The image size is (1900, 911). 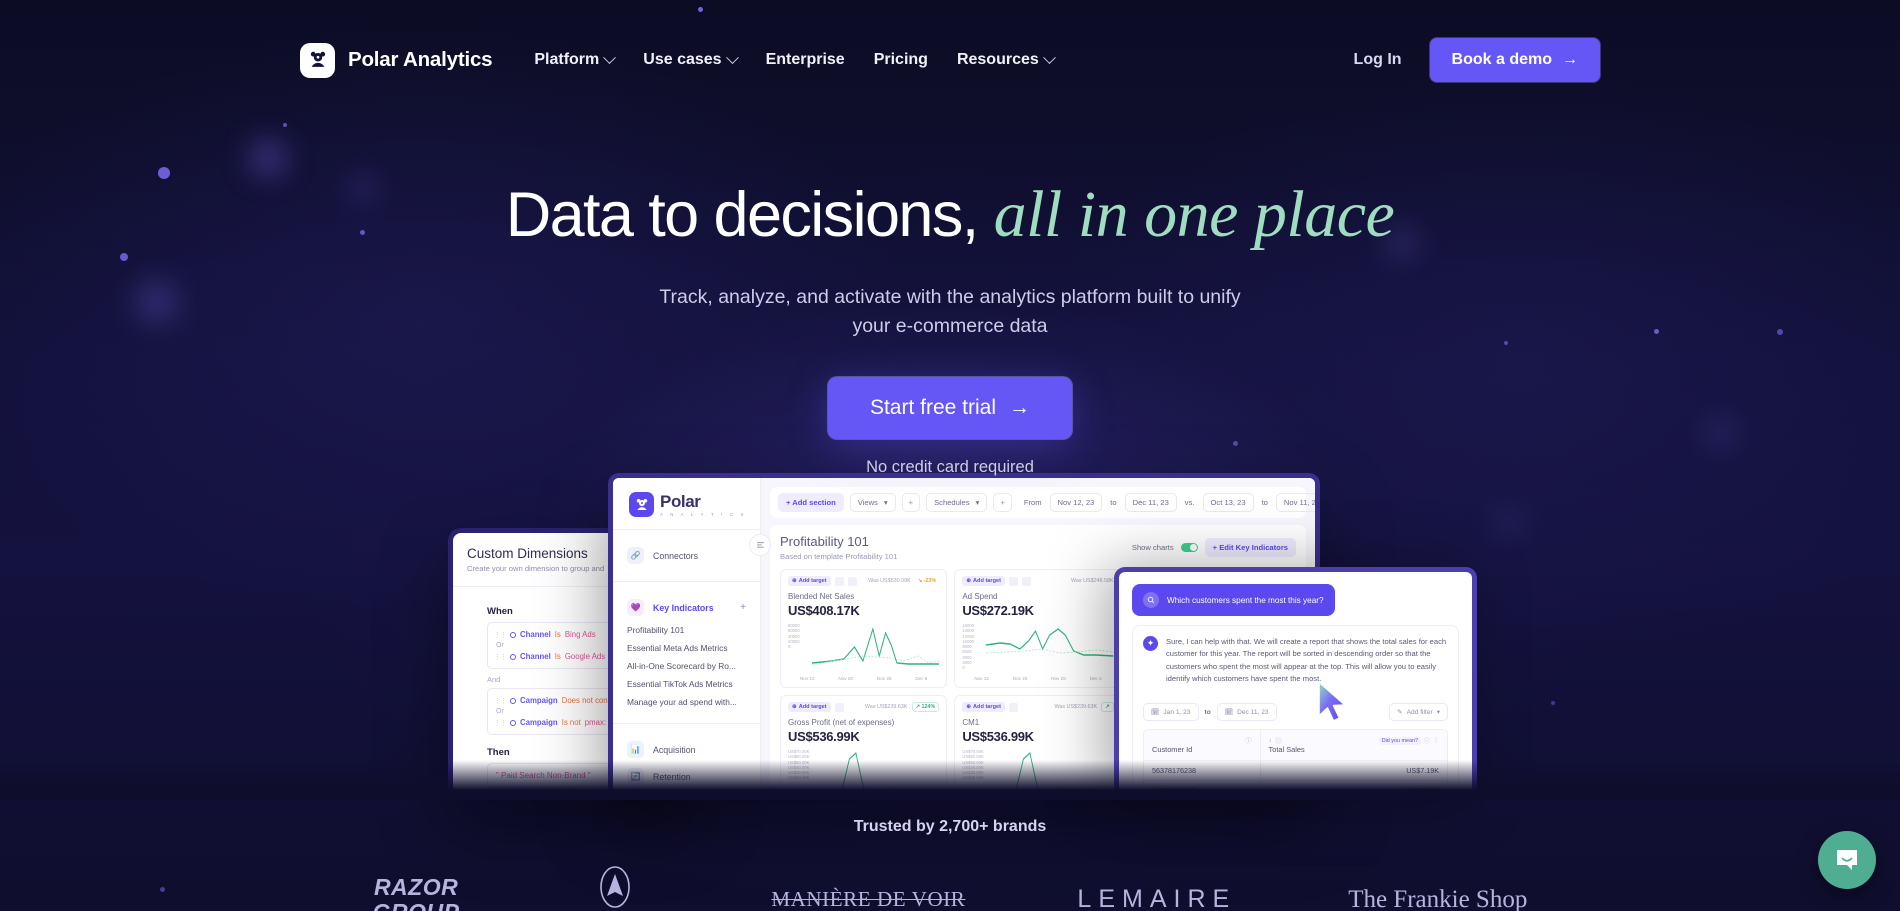 I want to click on brand-logo-link: Polar Analytics, so click(x=396, y=60).